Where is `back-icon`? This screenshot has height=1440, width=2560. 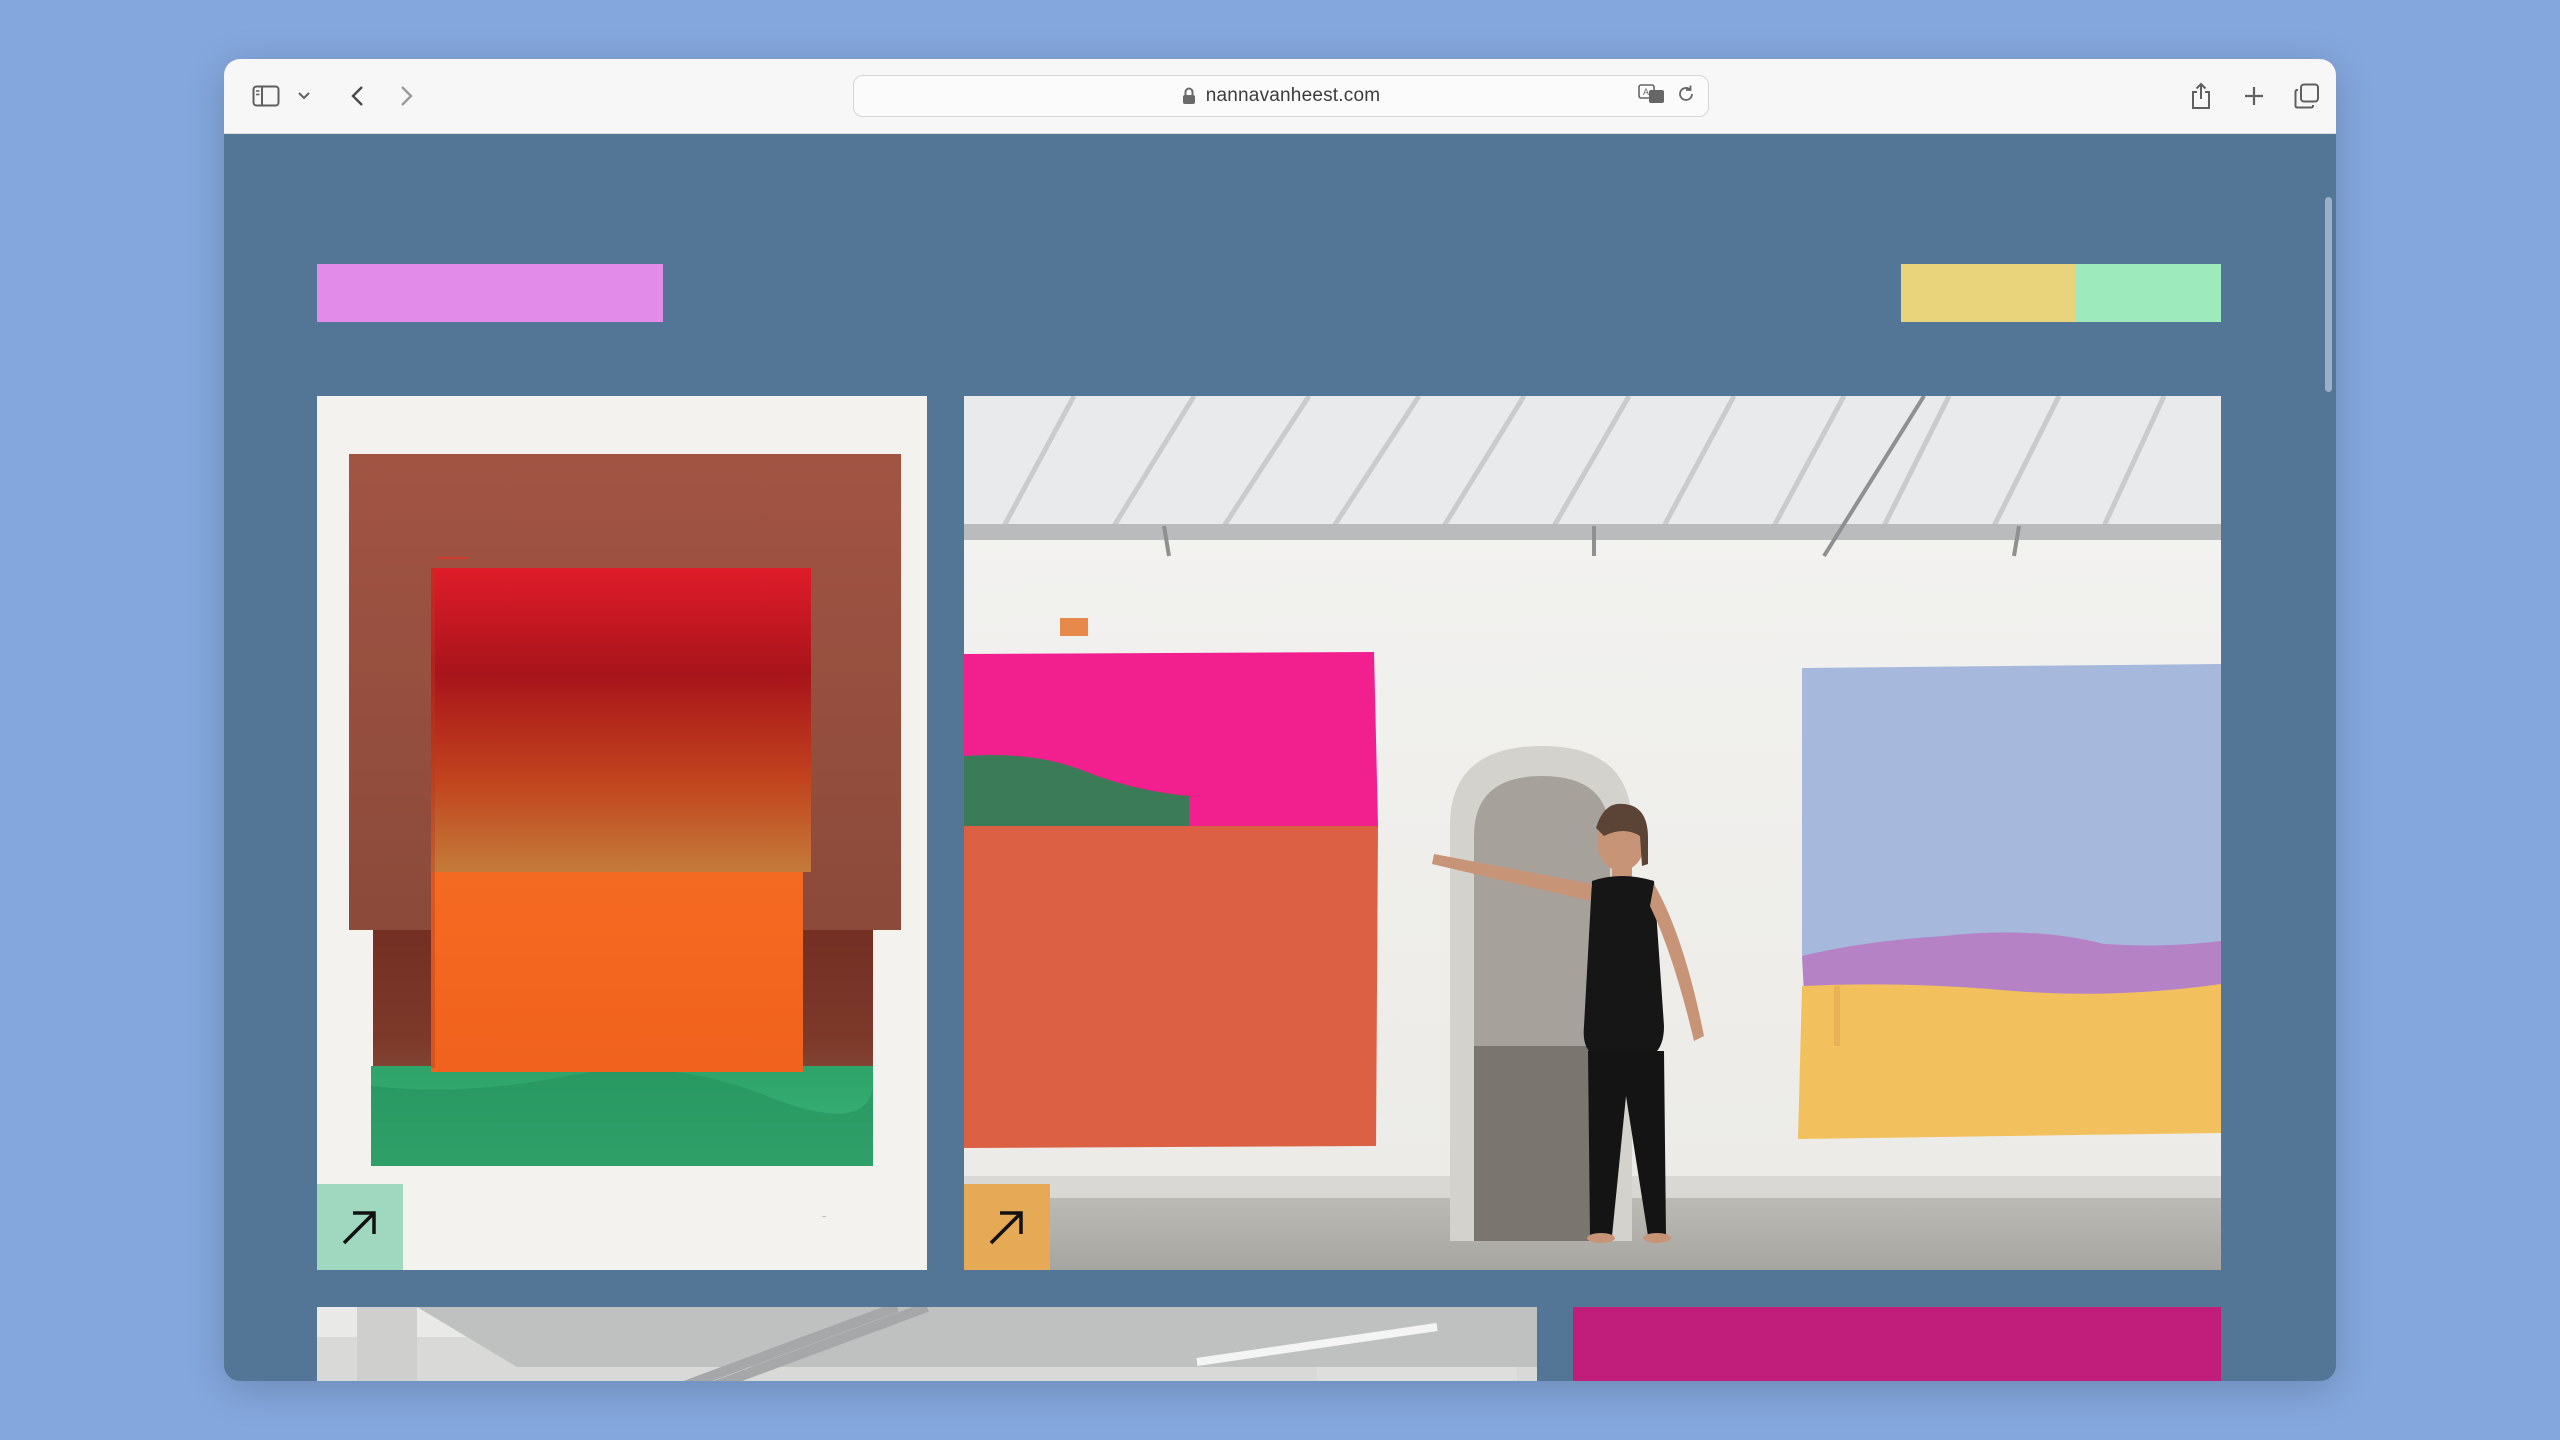
back-icon is located at coordinates (357, 96).